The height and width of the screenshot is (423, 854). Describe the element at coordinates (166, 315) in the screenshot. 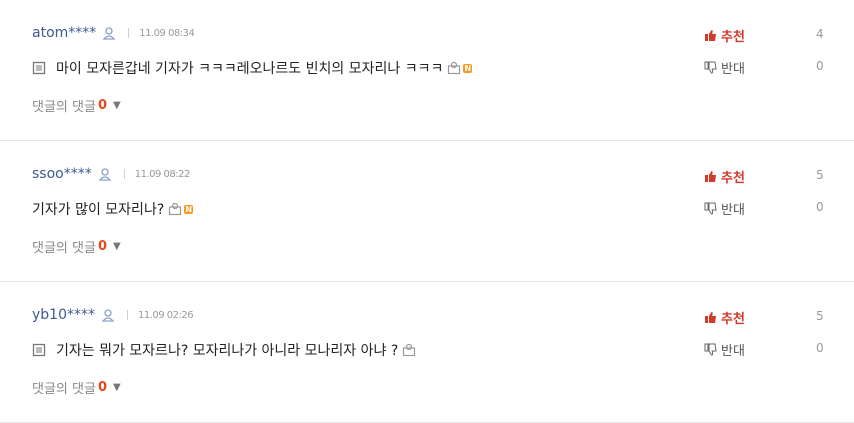

I see `comment-date: 11.09 02:26` at that location.